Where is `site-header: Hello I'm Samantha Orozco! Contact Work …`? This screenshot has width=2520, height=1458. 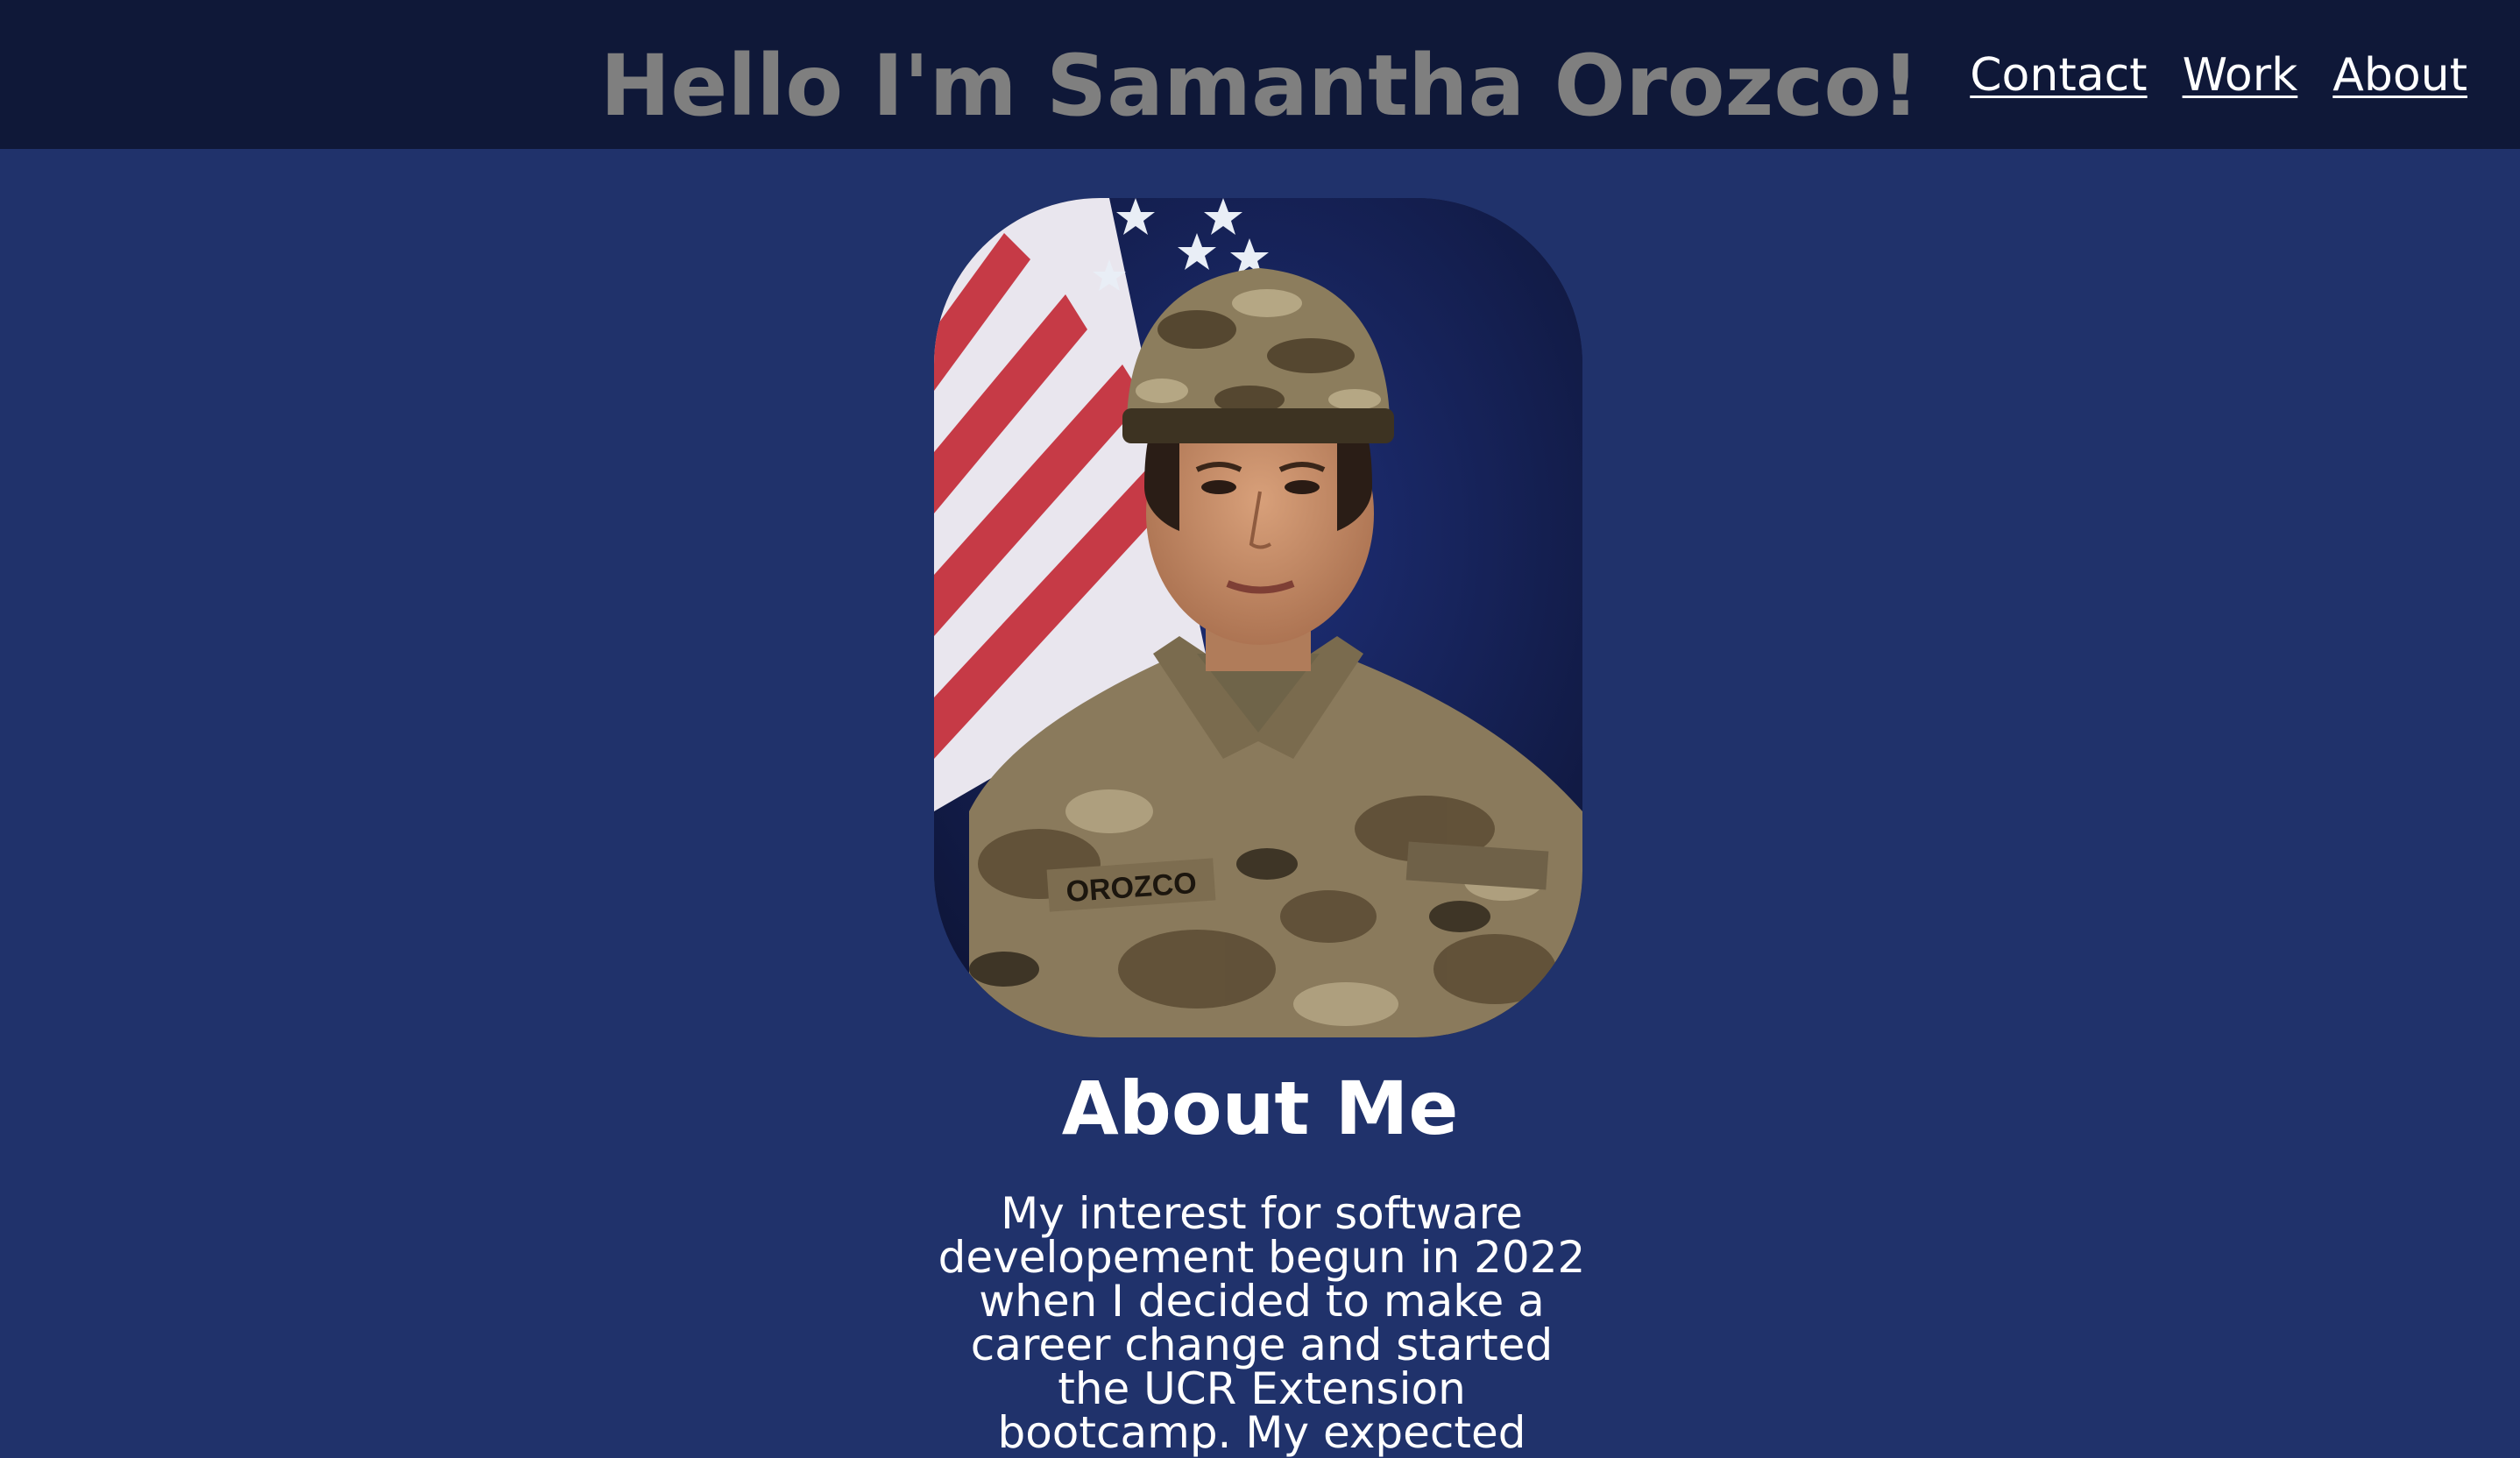
site-header: Hello I'm Samantha Orozco! Contact Work … is located at coordinates (1260, 75).